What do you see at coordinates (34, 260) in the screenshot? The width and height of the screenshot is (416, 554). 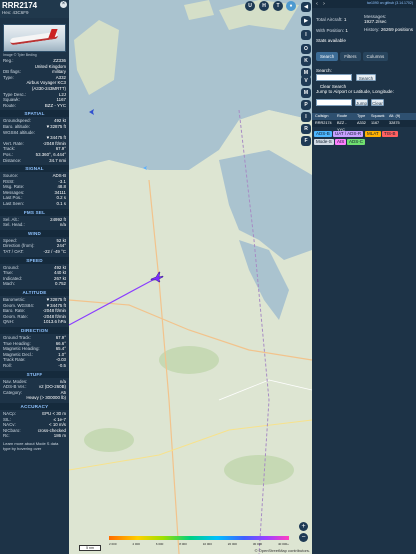 I see `section-speed: SPEED` at bounding box center [34, 260].